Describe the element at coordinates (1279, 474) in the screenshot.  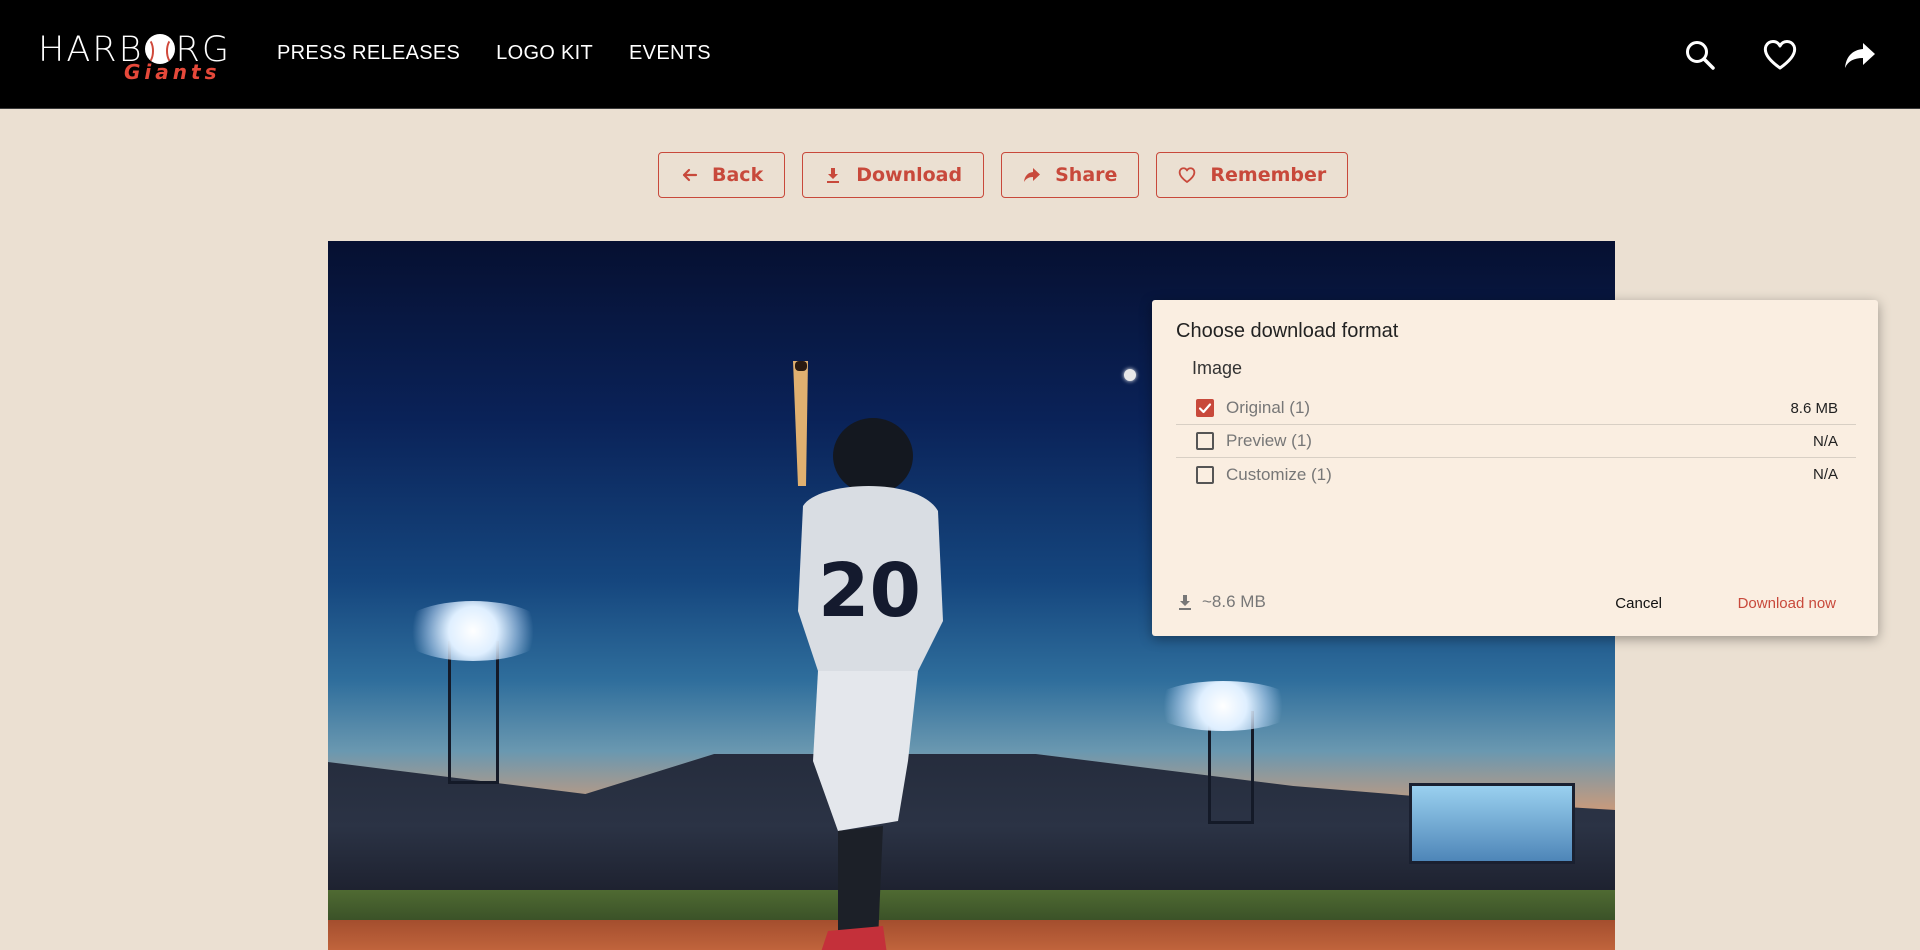
I see `format-name: Customize (1)` at that location.